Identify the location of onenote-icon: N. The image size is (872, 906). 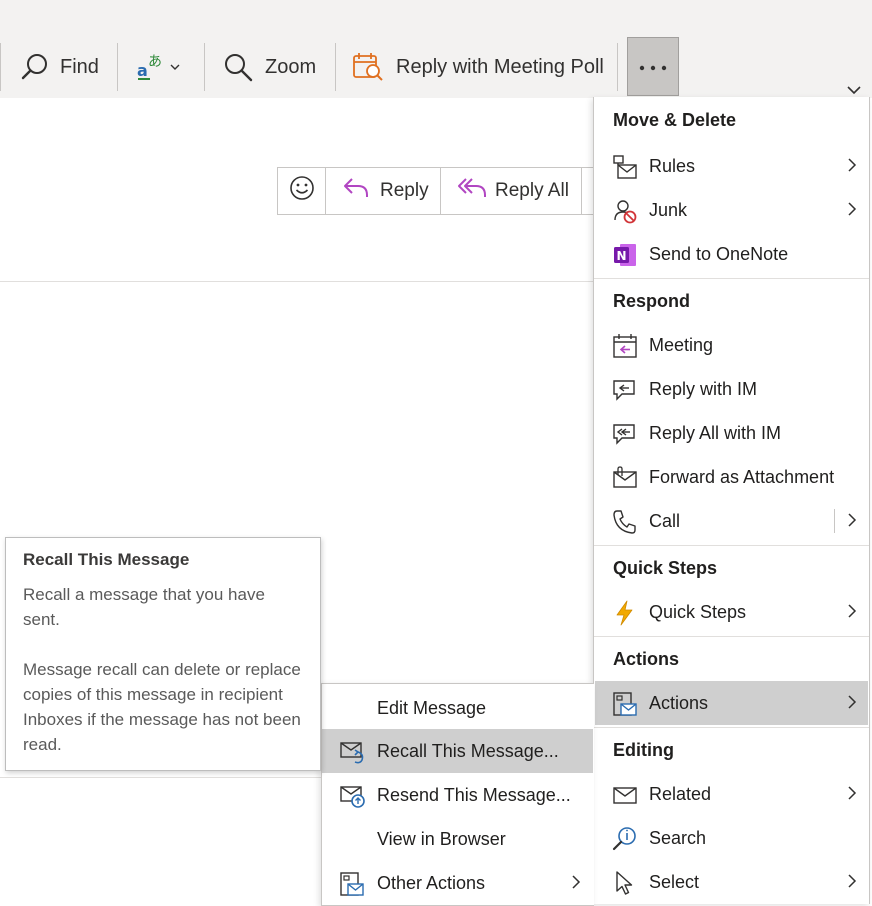
(625, 255).